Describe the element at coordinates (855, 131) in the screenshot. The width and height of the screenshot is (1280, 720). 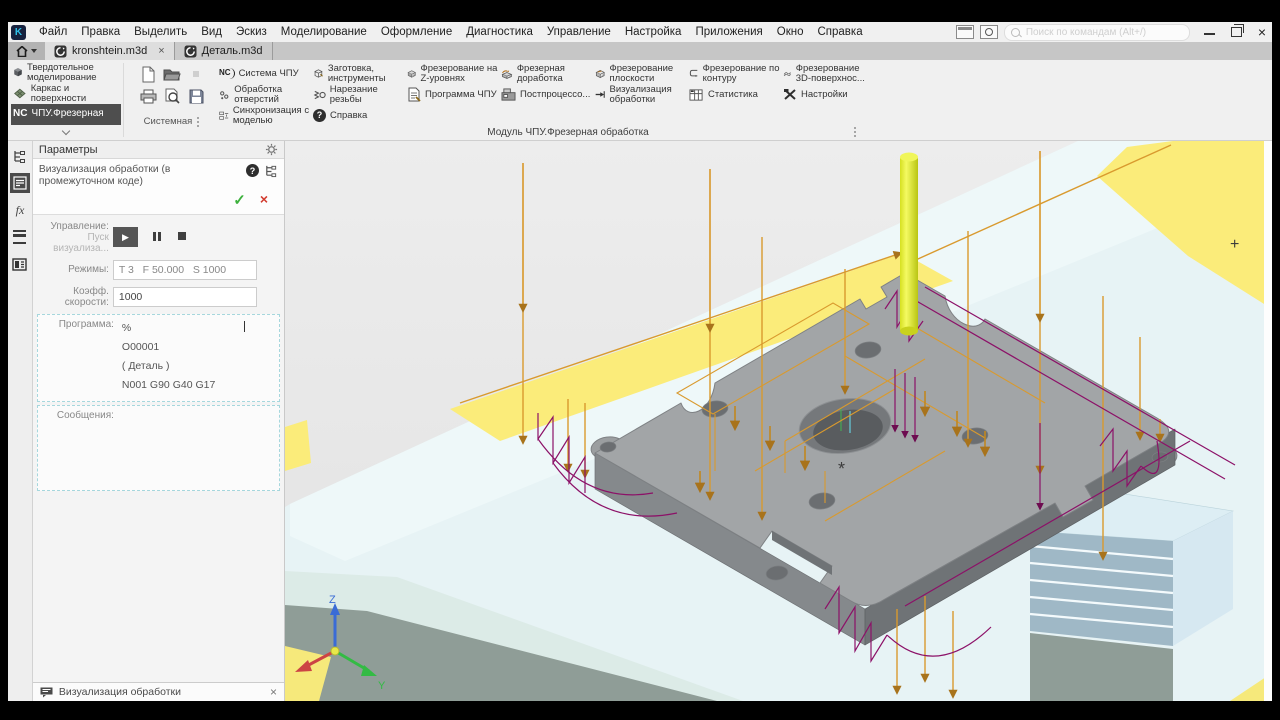
I see `module-group-grip` at that location.